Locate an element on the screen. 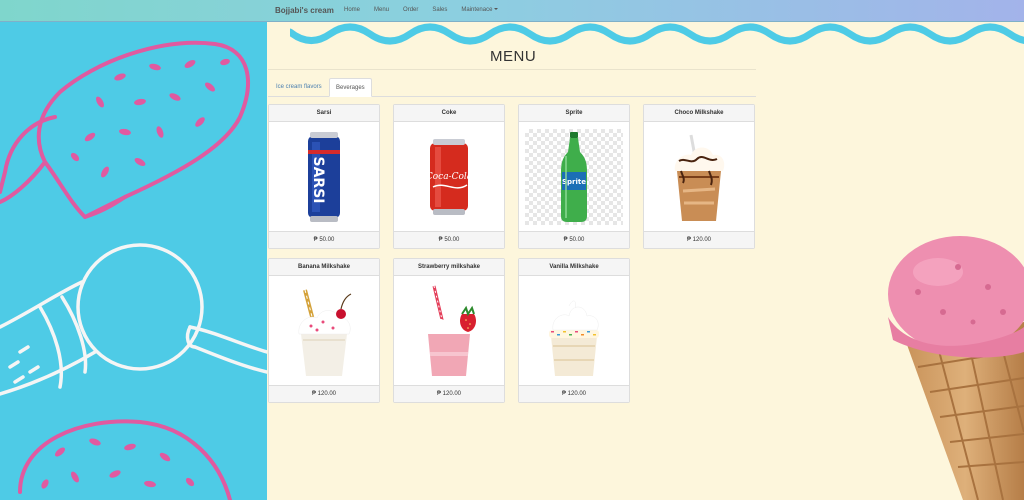 The height and width of the screenshot is (500, 1024). sprinkles-doodle-icon is located at coordinates (150, 118).